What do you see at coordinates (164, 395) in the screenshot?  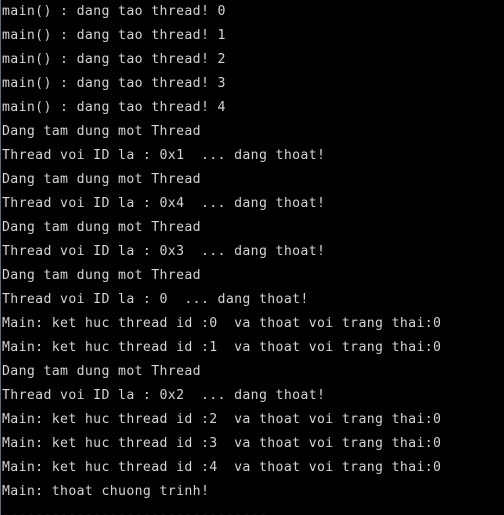 I see `console-line: Thread voi ID la : 0x2 ... dang thoat!` at bounding box center [164, 395].